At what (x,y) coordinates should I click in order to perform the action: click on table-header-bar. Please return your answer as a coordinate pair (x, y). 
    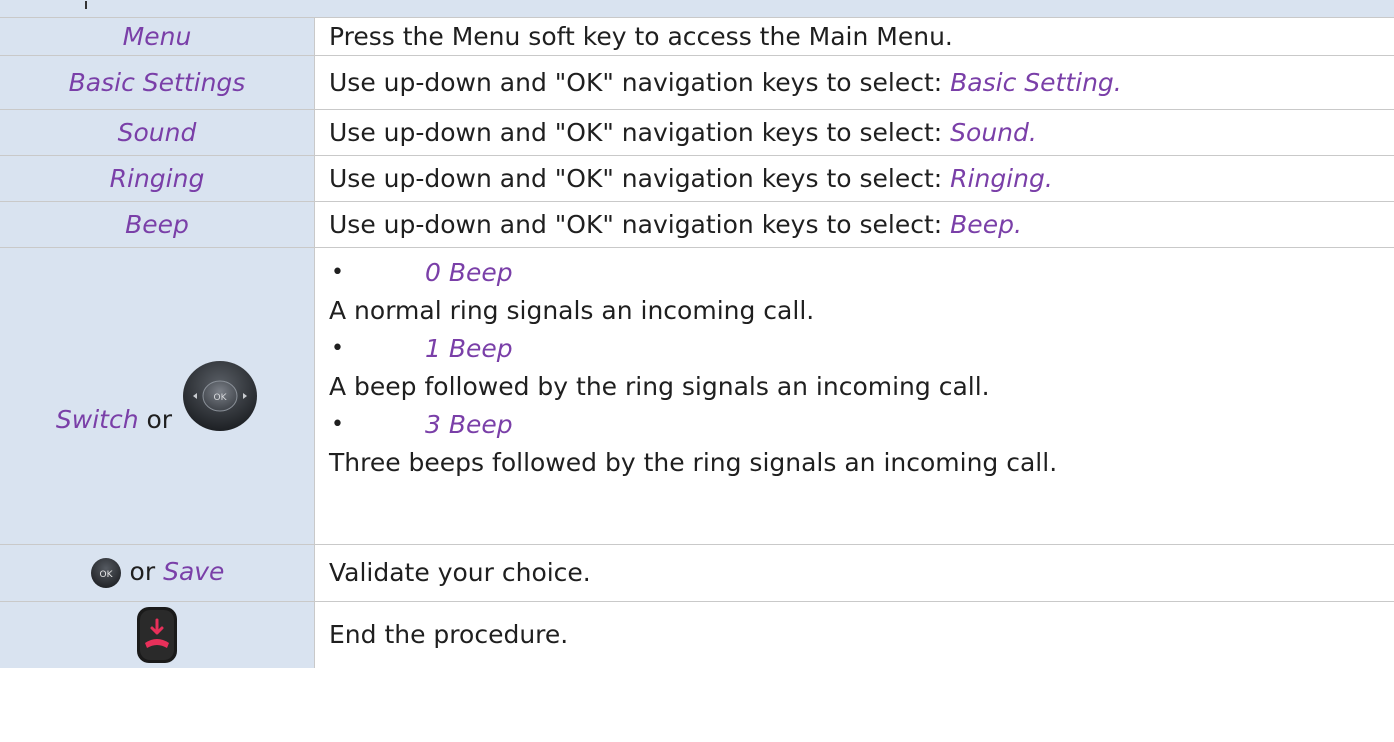
    Looking at the image, I should click on (697, 9).